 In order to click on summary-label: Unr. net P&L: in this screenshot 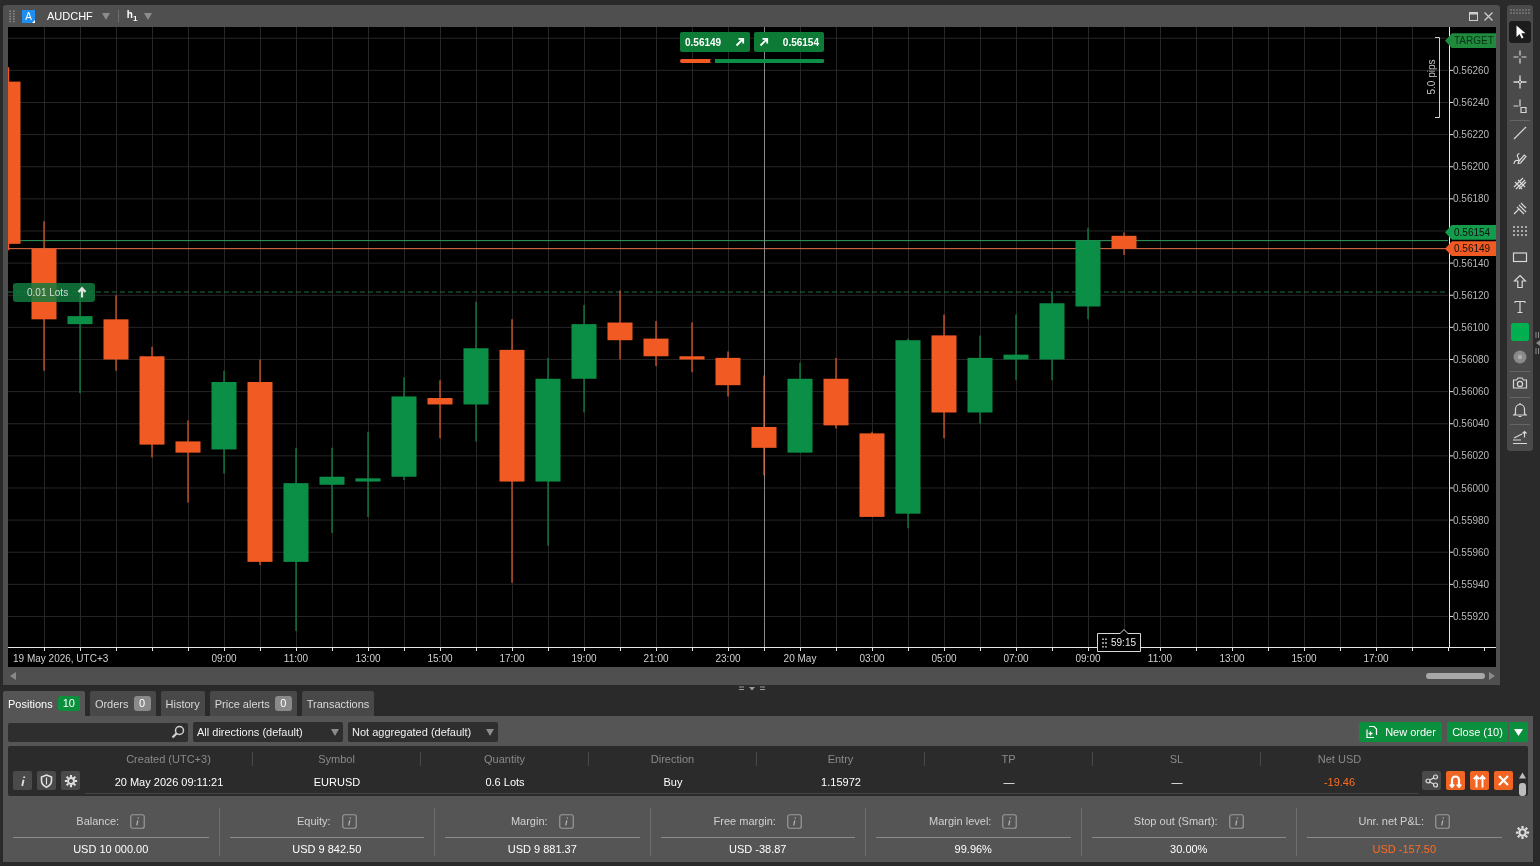, I will do `click(1391, 821)`.